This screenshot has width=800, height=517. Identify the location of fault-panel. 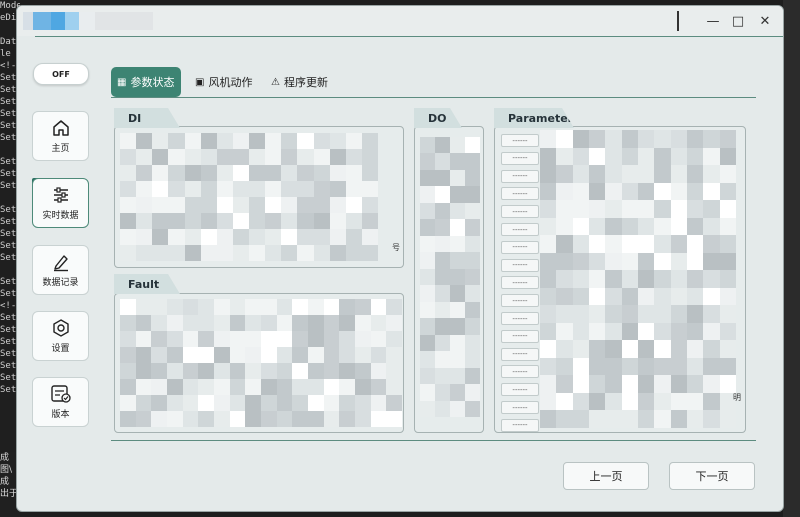
(259, 363).